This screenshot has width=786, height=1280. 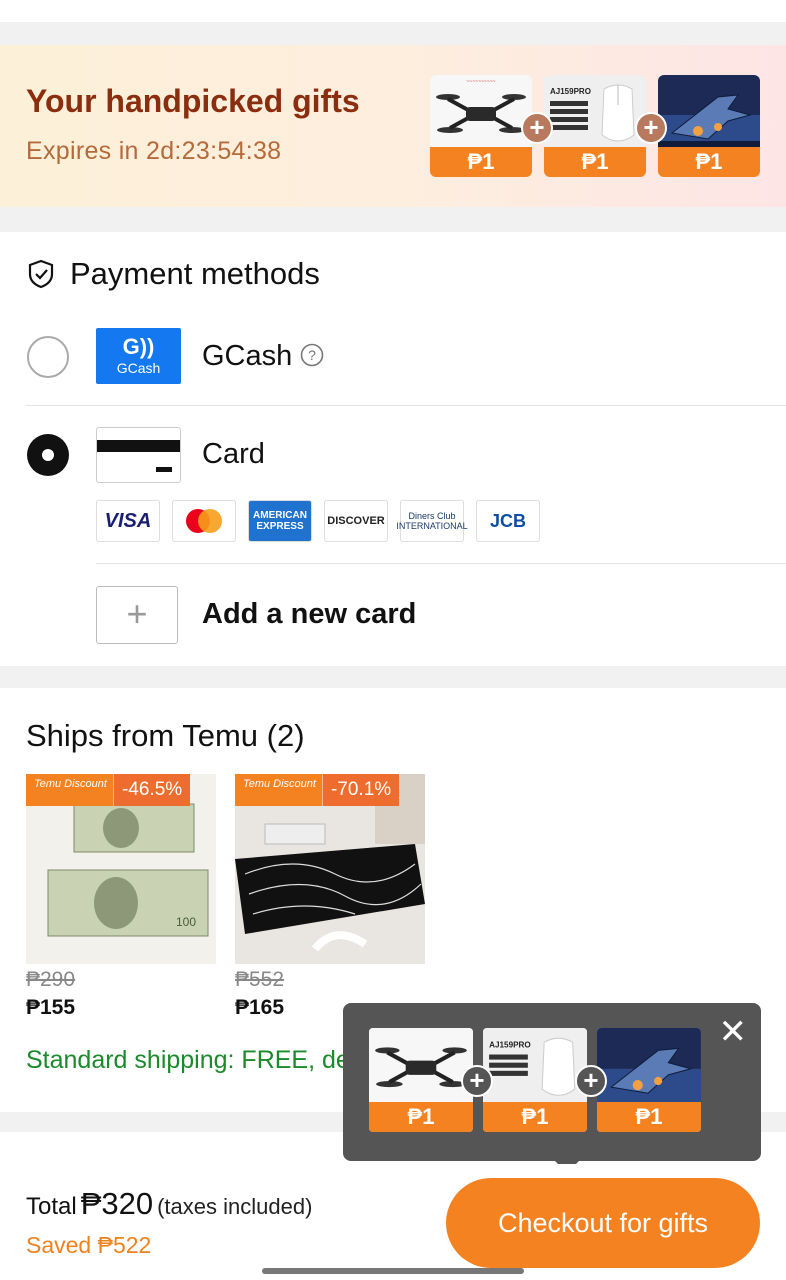 What do you see at coordinates (138, 368) in the screenshot?
I see `gcash-logo-text: GCash` at bounding box center [138, 368].